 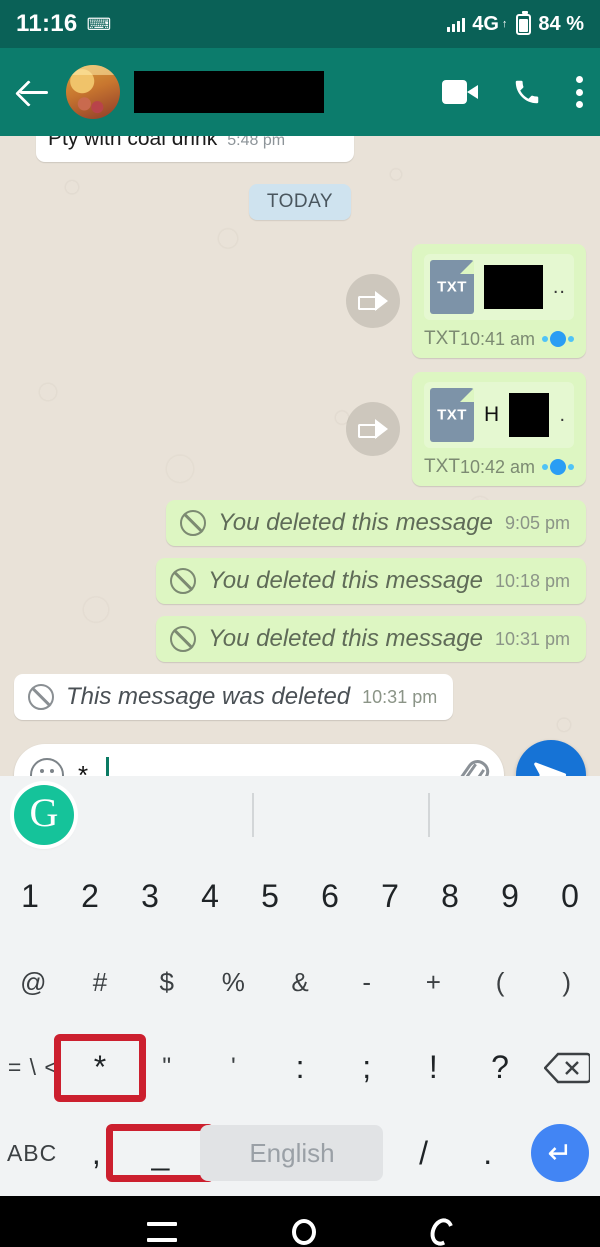 I want to click on txt-file-icon: TXT, so click(x=452, y=415).